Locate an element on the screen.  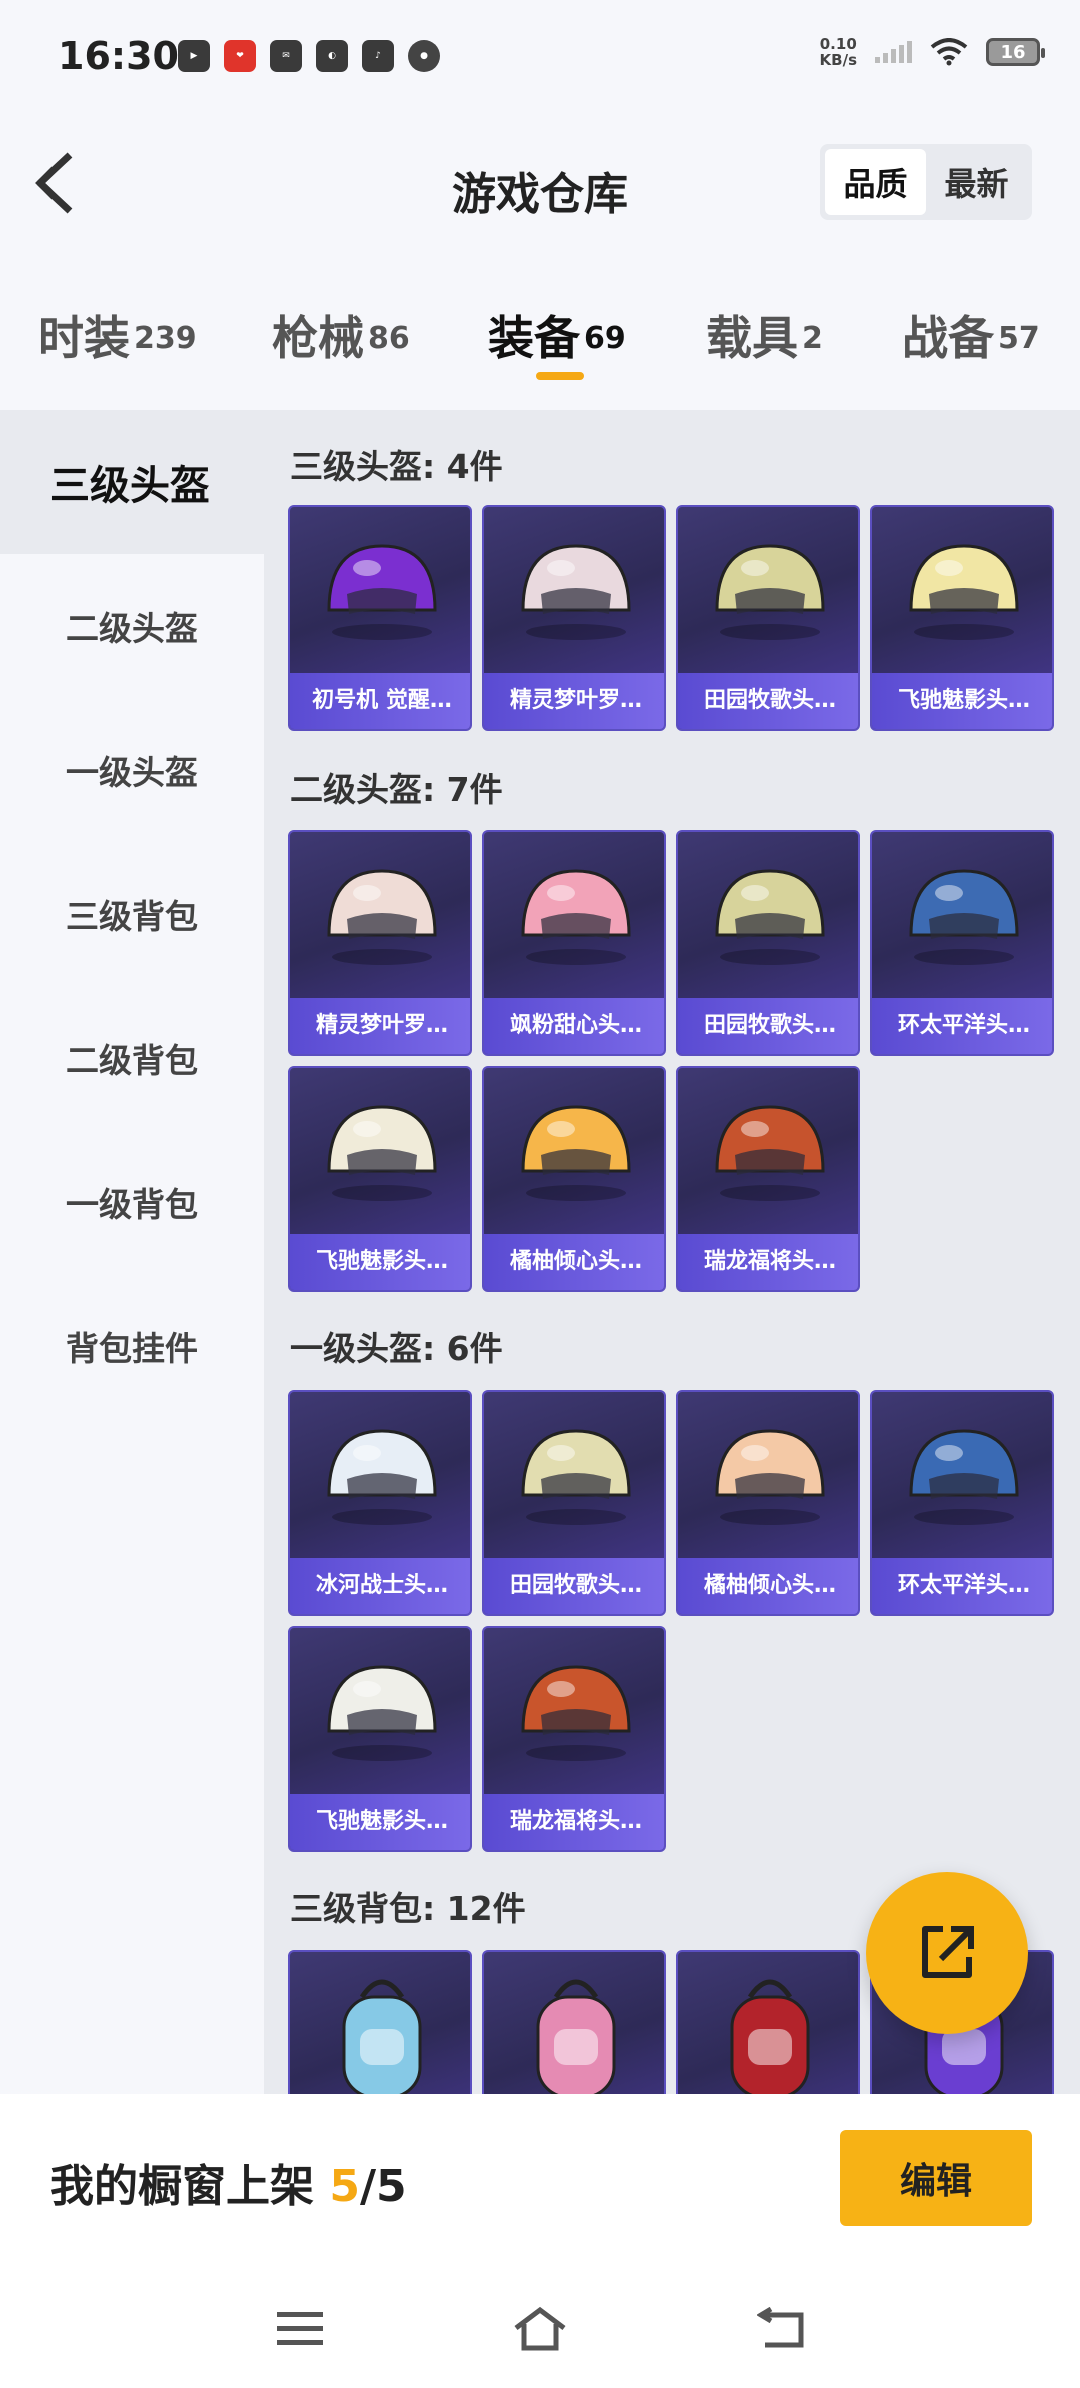
tab-equipment: 装备 69 is located at coordinates (557, 335).